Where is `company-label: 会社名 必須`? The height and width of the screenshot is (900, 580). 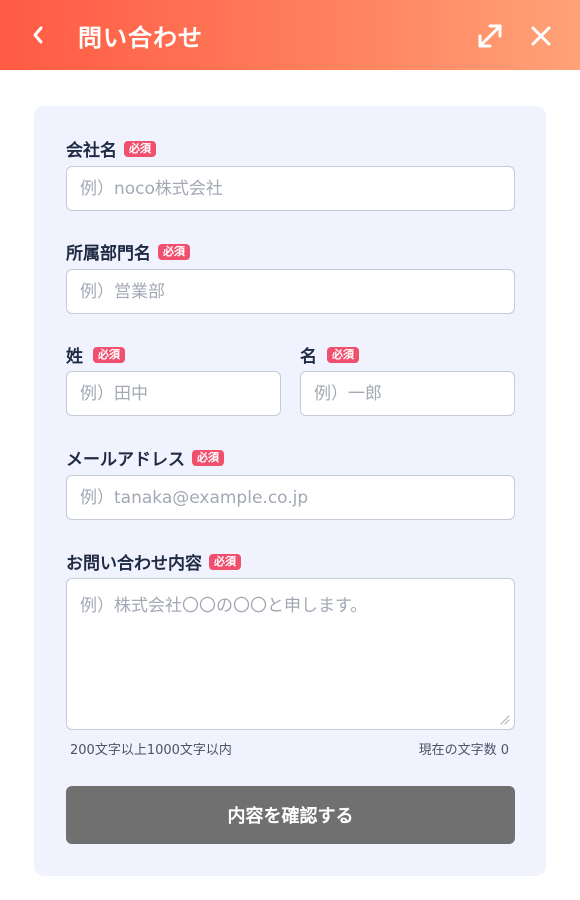 company-label: 会社名 必須 is located at coordinates (111, 148).